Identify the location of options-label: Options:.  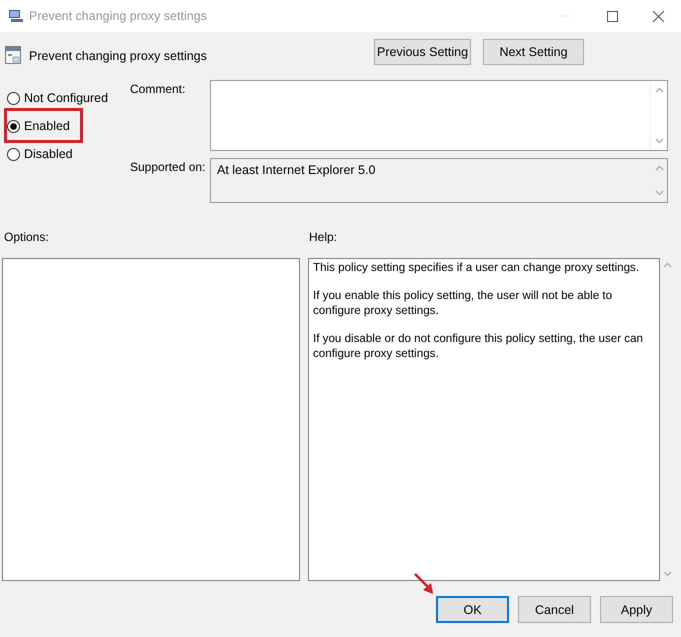
(26, 237).